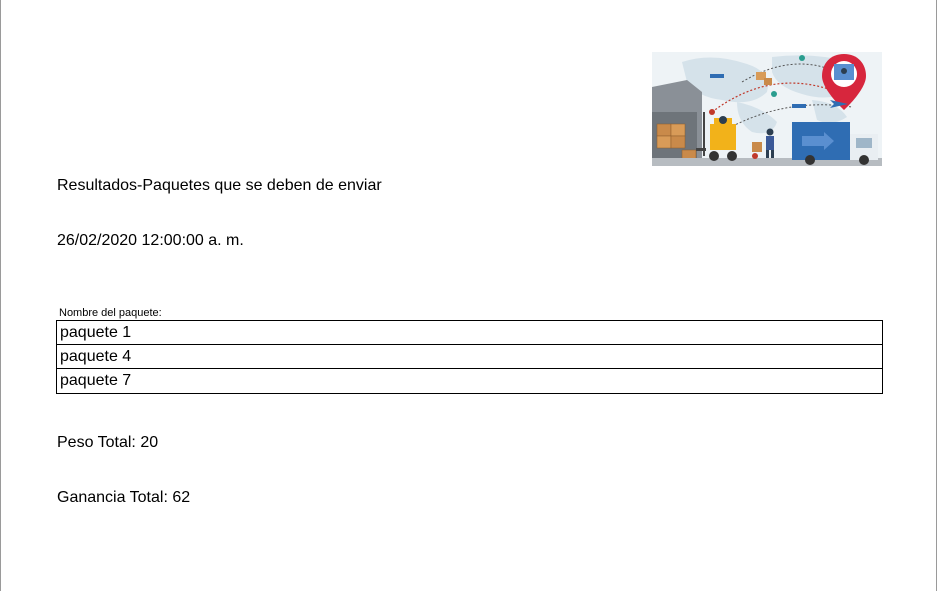 Image resolution: width=937 pixels, height=591 pixels. I want to click on table-row: paquete 1, so click(469, 333).